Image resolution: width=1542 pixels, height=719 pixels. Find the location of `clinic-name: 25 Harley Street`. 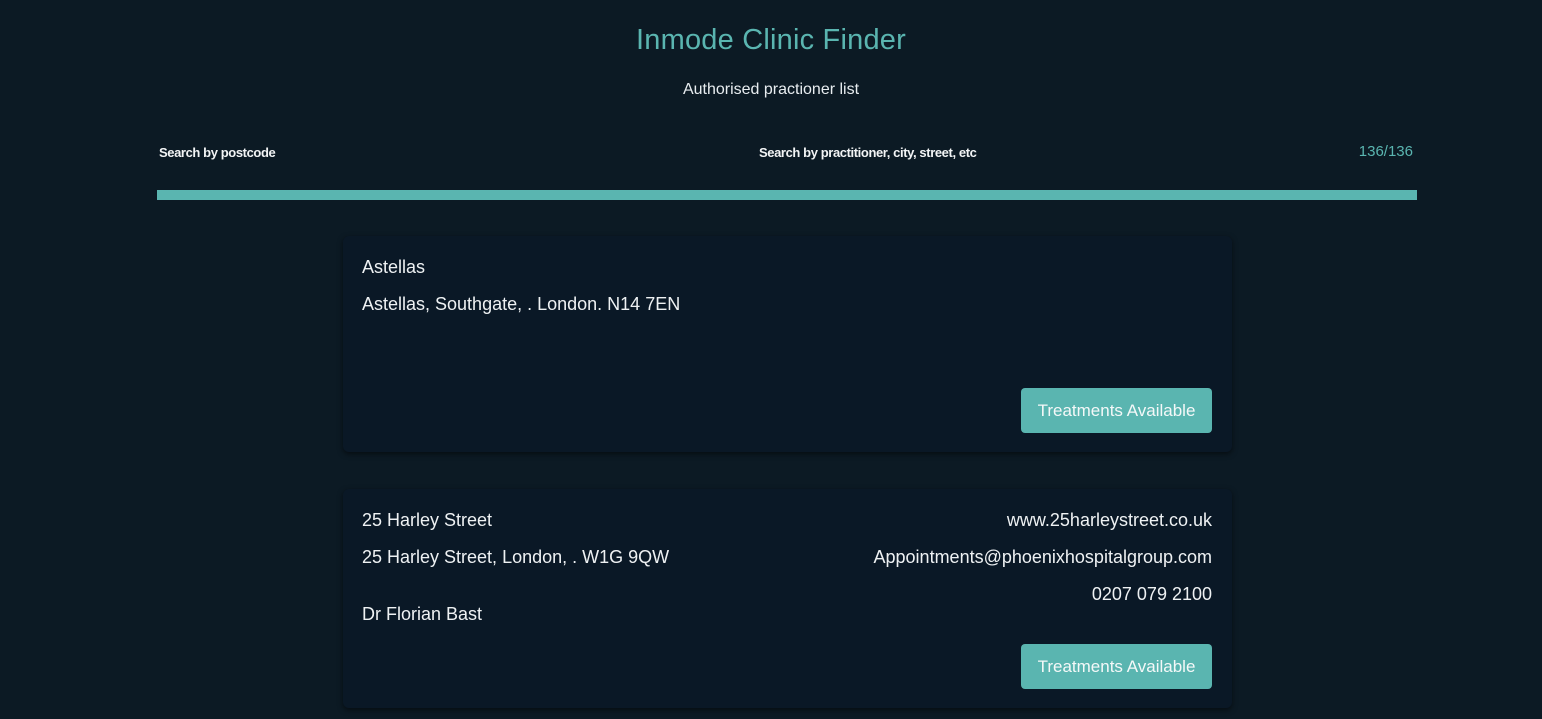

clinic-name: 25 Harley Street is located at coordinates (427, 520).